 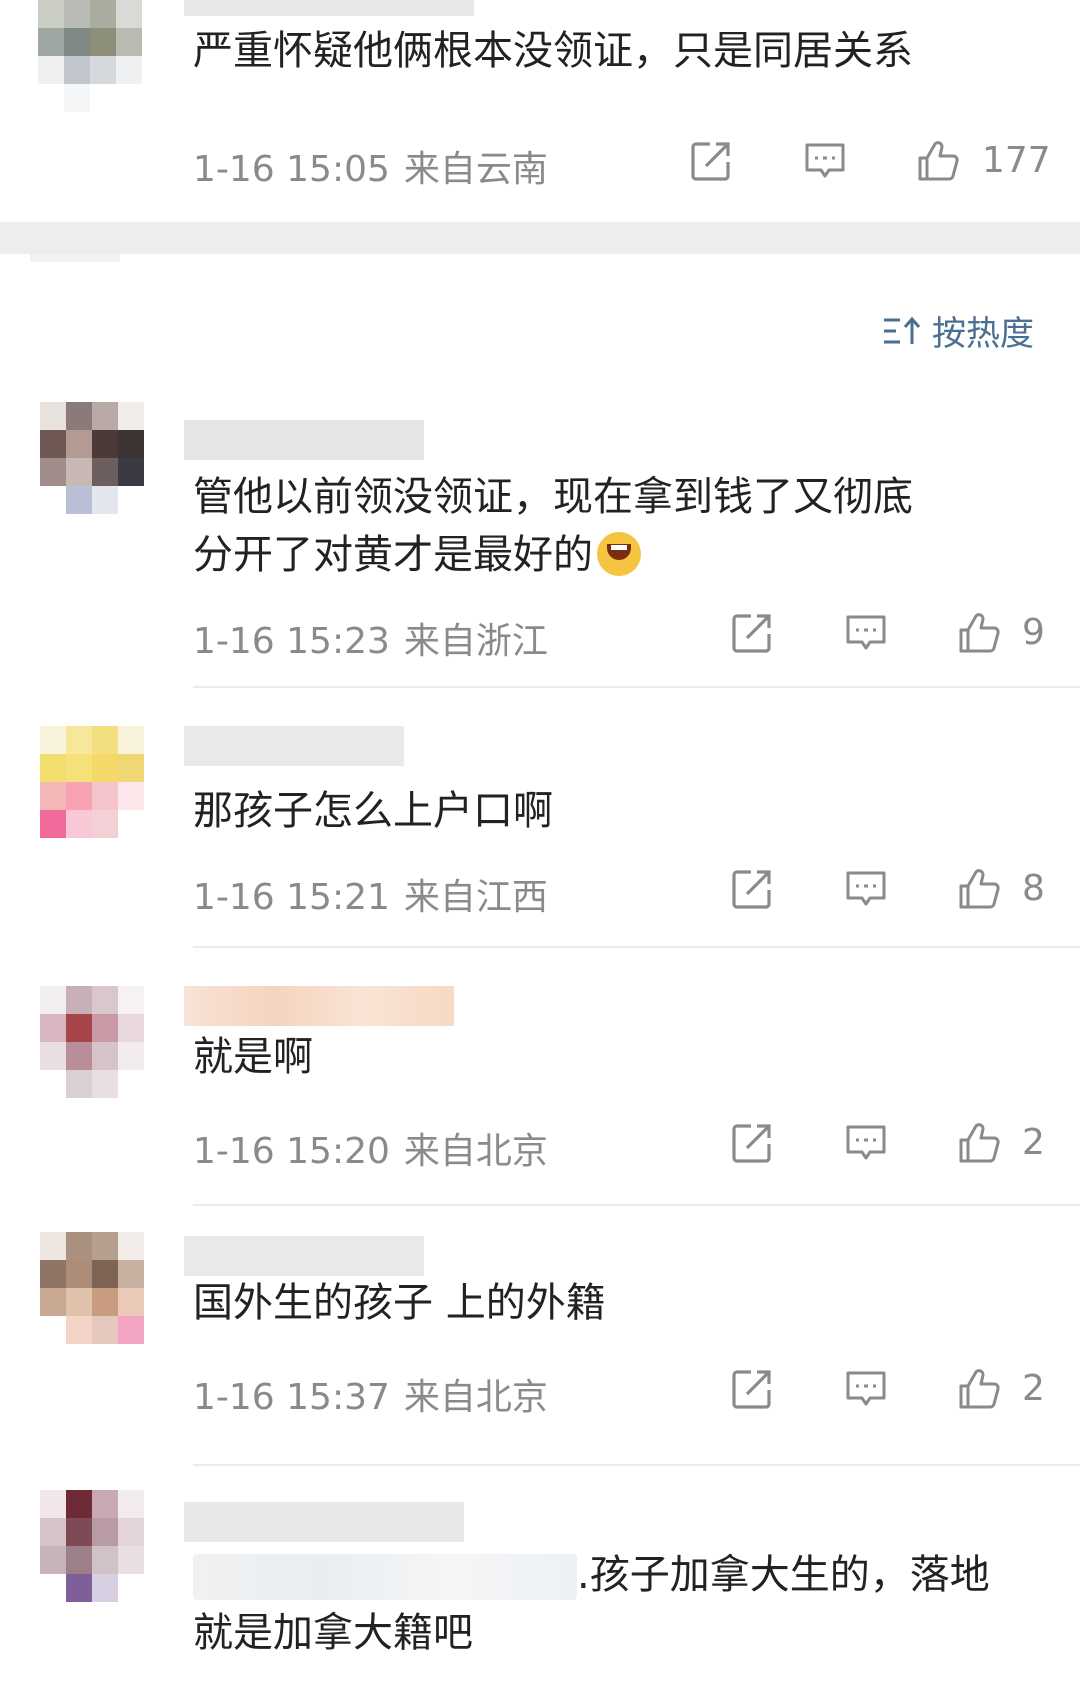 What do you see at coordinates (619, 554) in the screenshot?
I see `laughing-emoji-icon` at bounding box center [619, 554].